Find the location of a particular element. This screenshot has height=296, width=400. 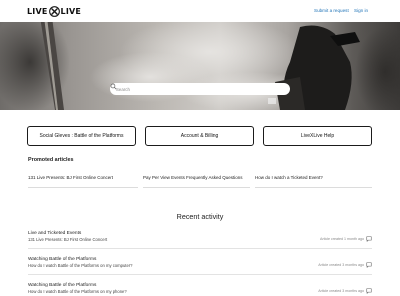

x-logo-icon is located at coordinates (54, 11).